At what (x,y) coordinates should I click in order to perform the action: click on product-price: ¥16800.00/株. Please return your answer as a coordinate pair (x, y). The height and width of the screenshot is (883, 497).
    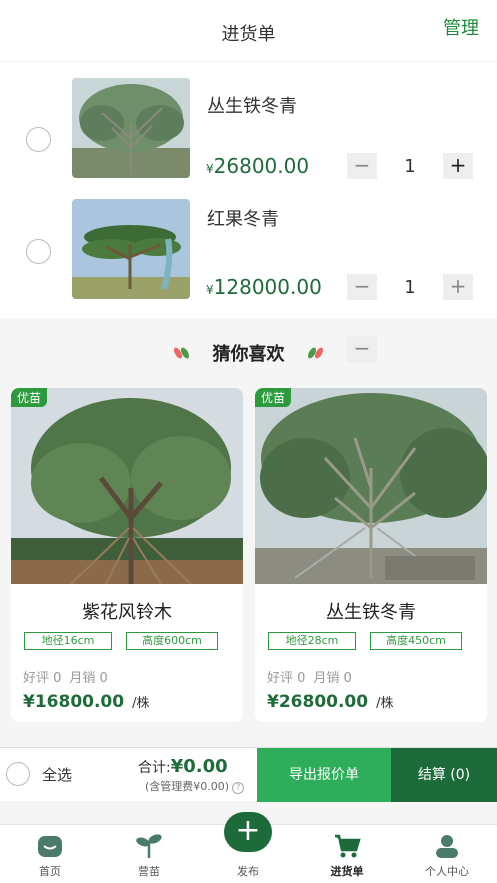
    Looking at the image, I should click on (86, 702).